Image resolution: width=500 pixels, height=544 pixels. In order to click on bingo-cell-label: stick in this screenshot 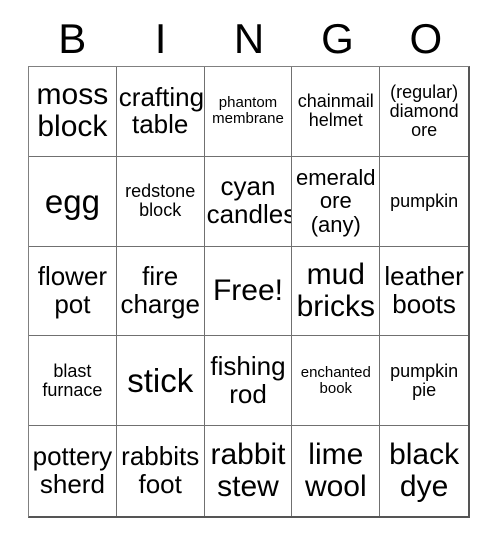, I will do `click(160, 381)`.